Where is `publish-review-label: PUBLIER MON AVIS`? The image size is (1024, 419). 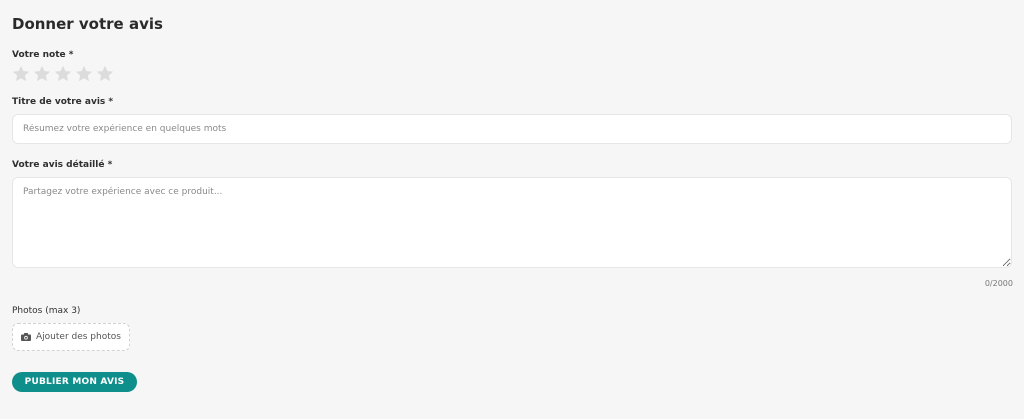 publish-review-label: PUBLIER MON AVIS is located at coordinates (74, 382).